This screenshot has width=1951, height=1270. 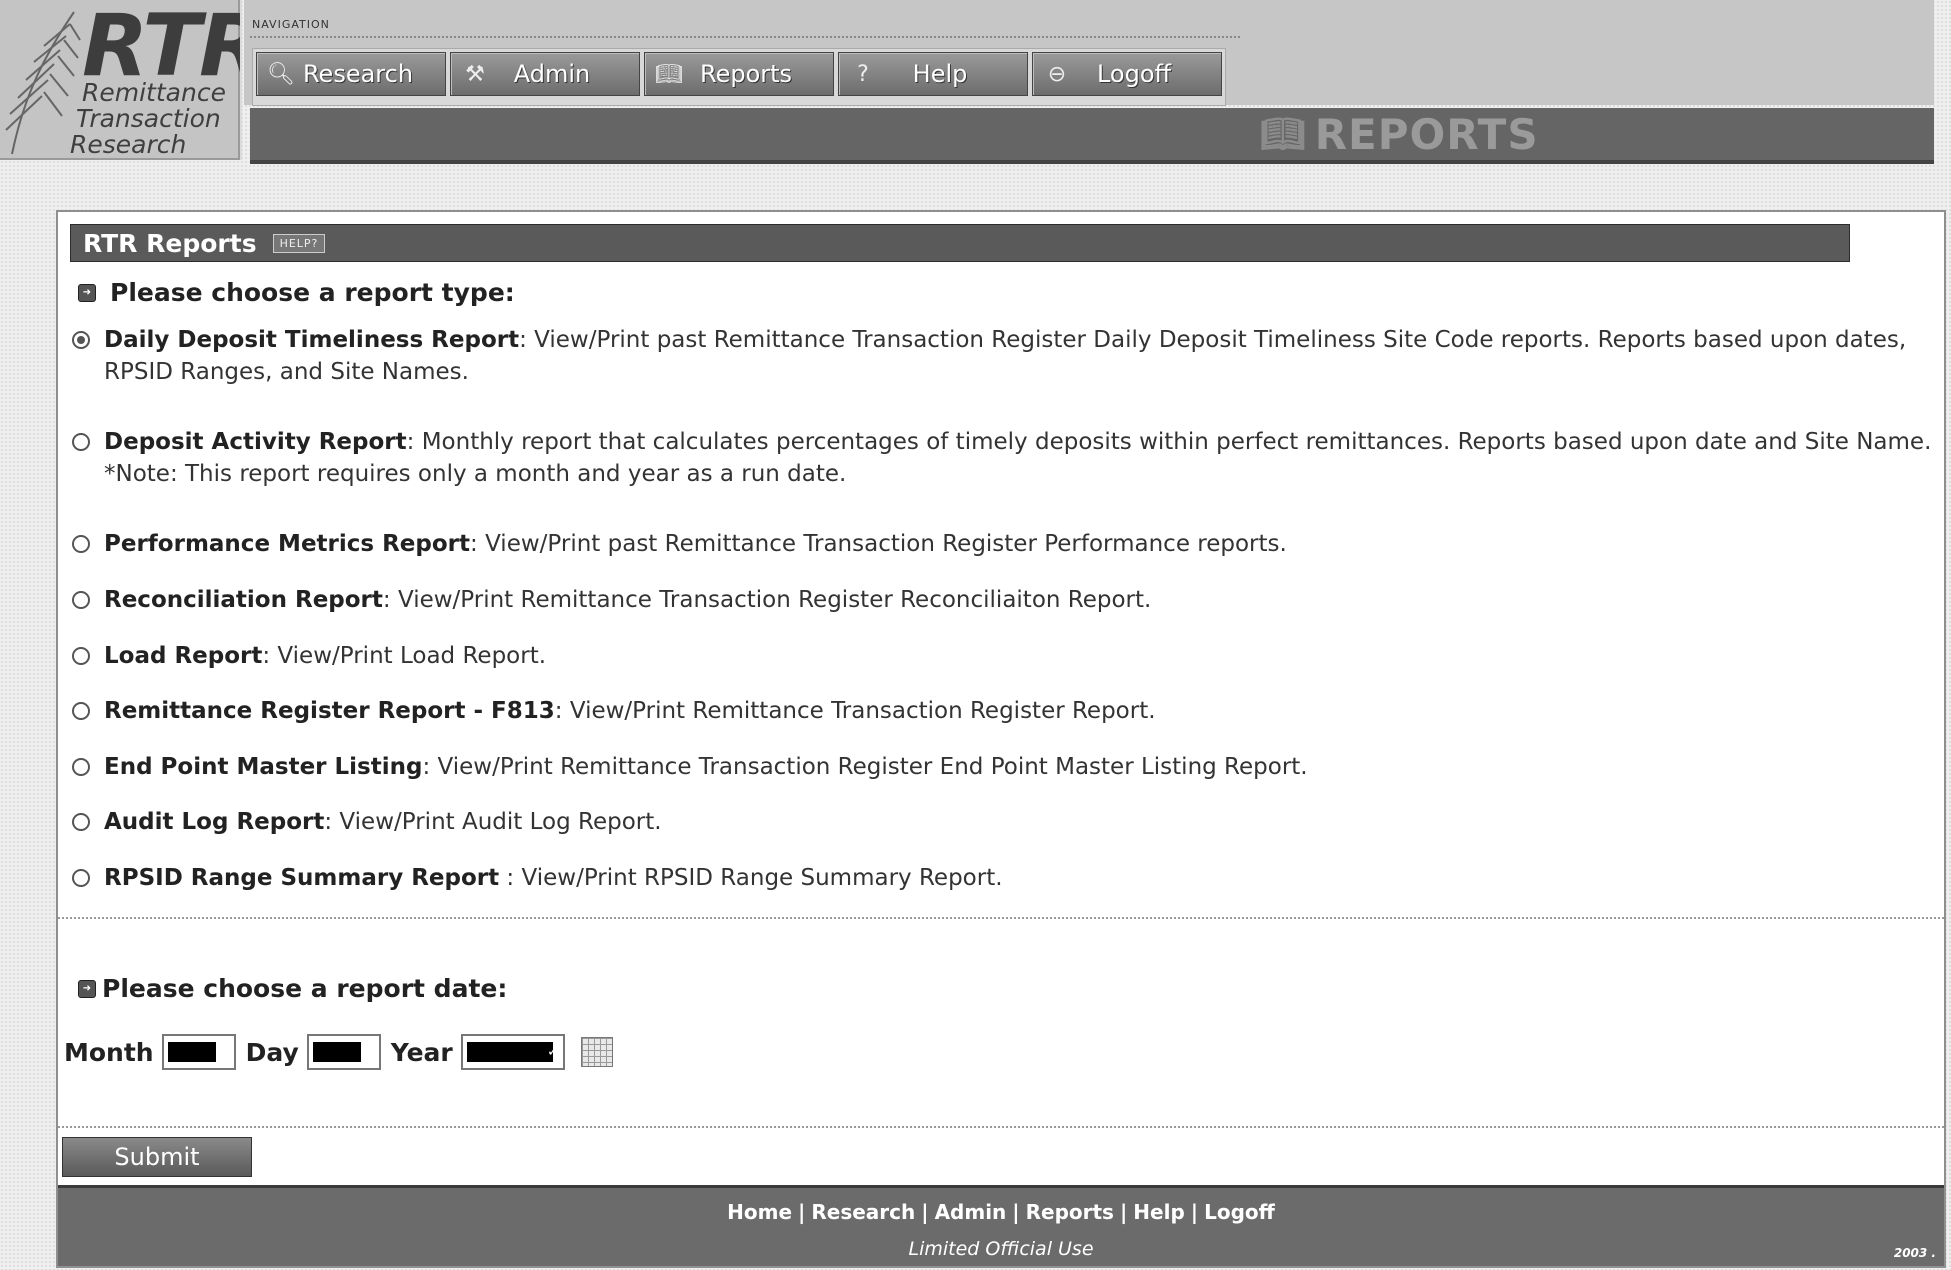 I want to click on nav-admin-label: Admin, so click(x=552, y=74).